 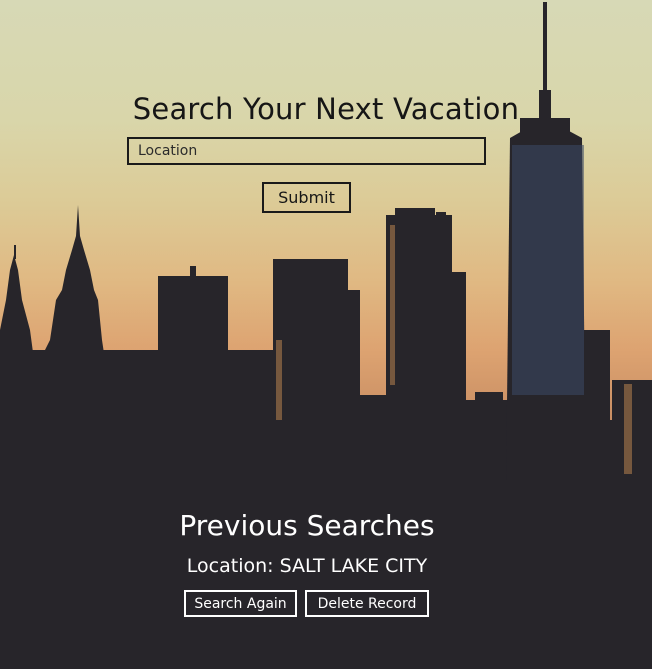 I want to click on submit-button: Submit, so click(x=306, y=197).